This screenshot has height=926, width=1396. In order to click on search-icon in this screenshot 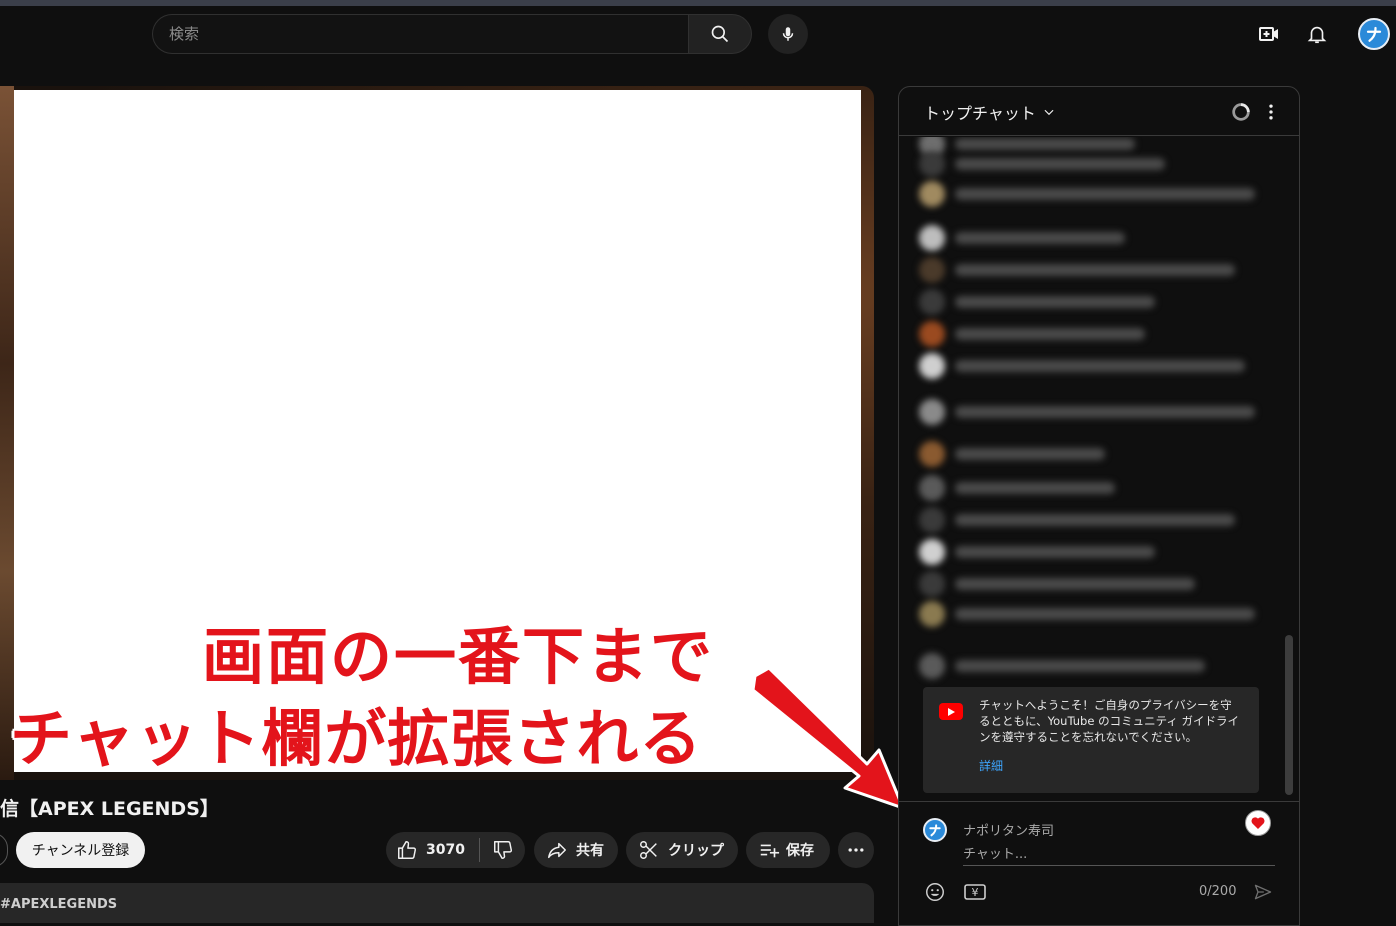, I will do `click(720, 34)`.